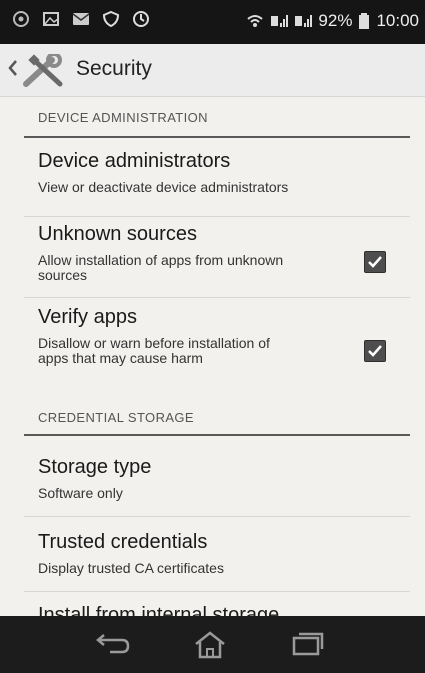  I want to click on shield-notification-icon, so click(111, 19).